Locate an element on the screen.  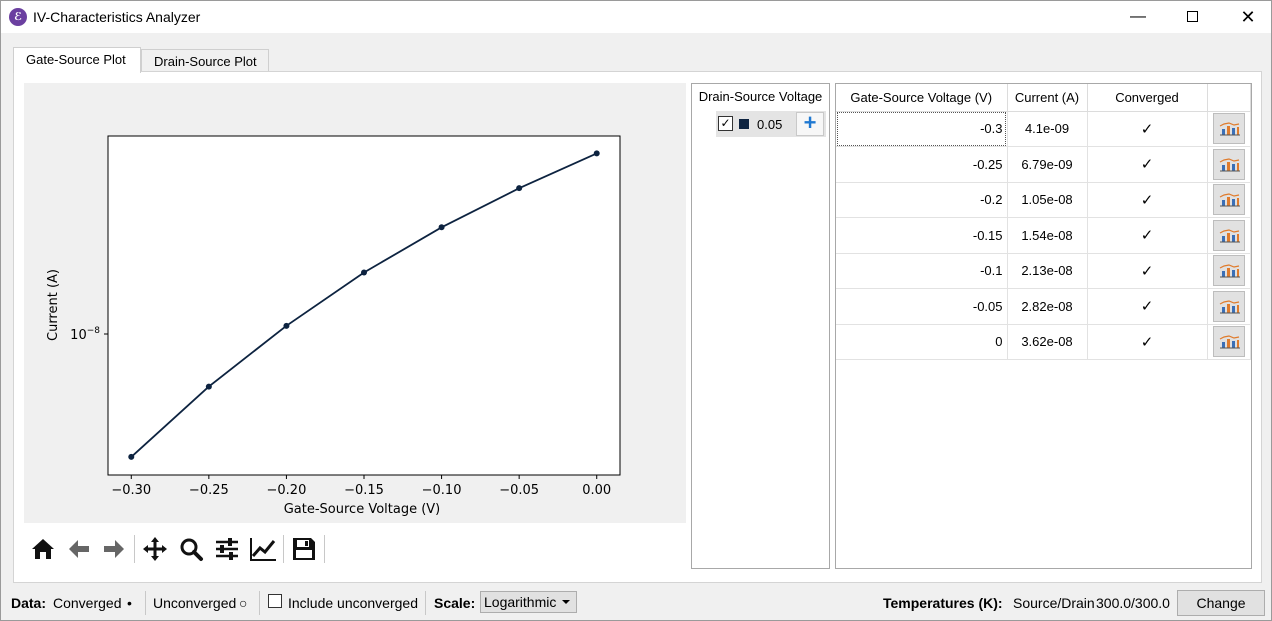
drain-source-value: 0.05 is located at coordinates (770, 124).